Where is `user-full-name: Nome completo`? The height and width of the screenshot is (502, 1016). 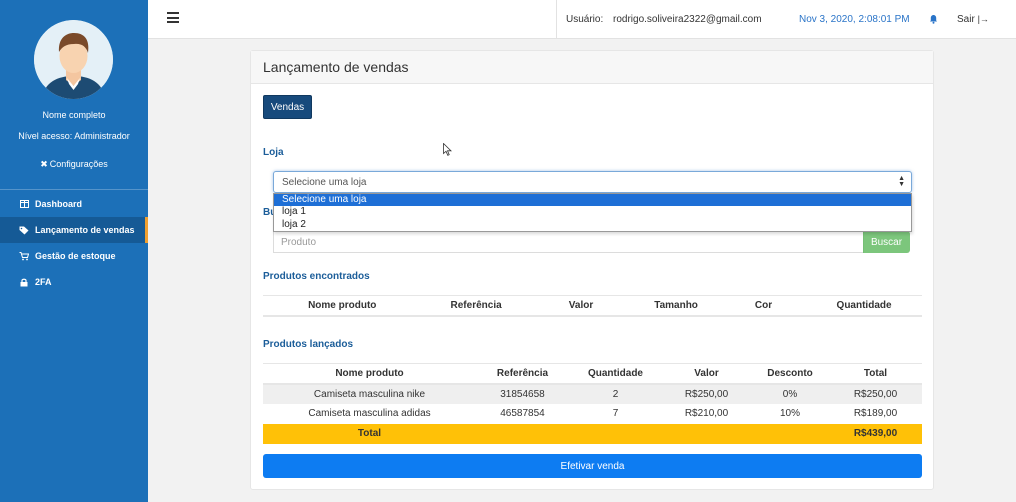
user-full-name: Nome completo is located at coordinates (74, 115).